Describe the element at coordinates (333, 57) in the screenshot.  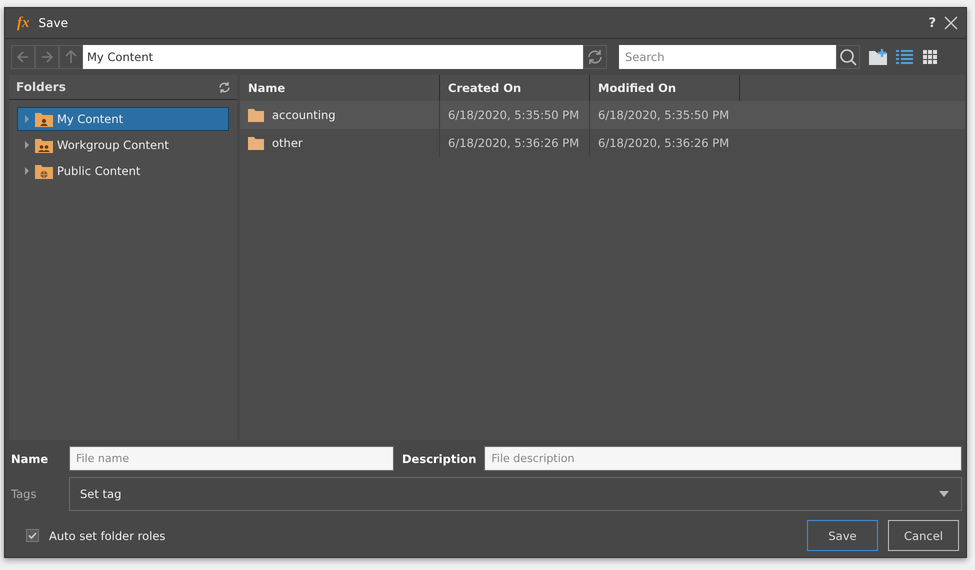
I see `path-field: My Content` at that location.